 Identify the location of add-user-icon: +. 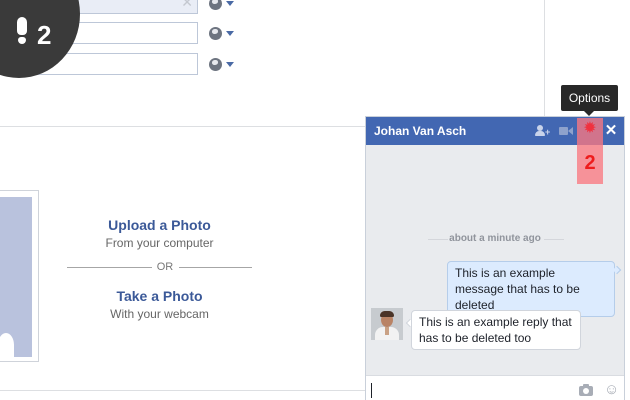
(543, 131).